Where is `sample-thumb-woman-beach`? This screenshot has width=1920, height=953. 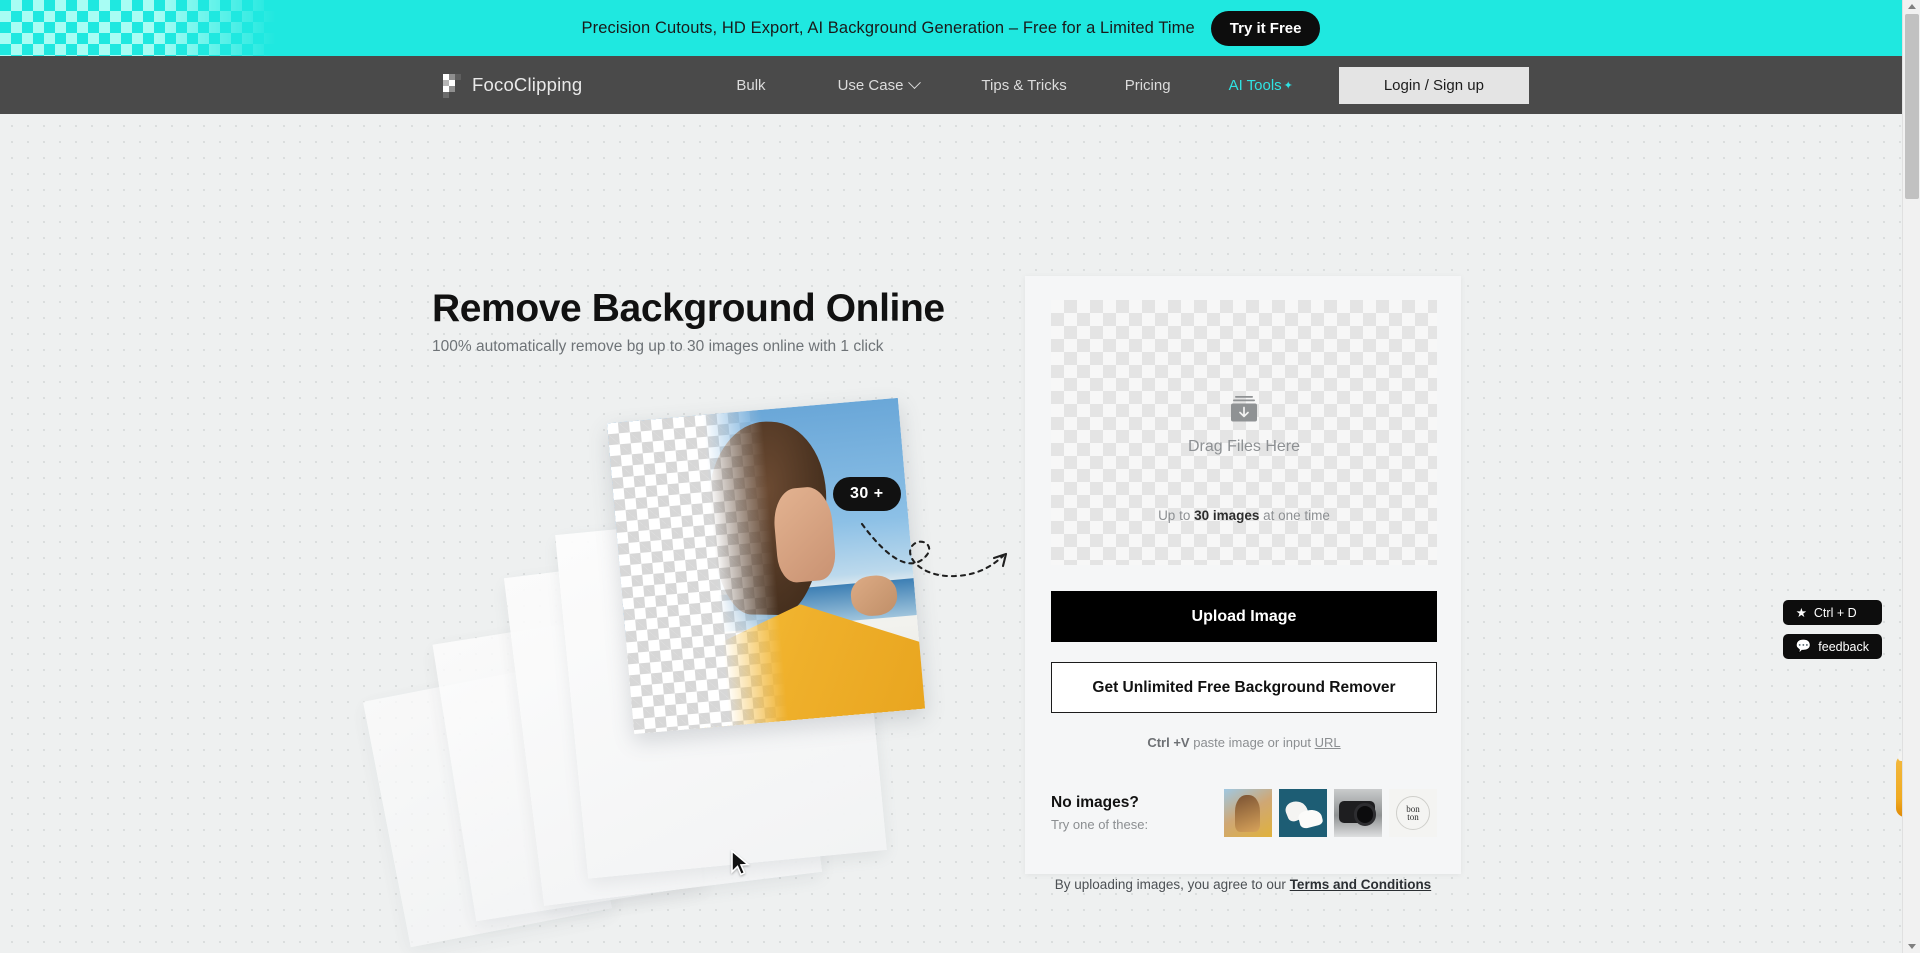 sample-thumb-woman-beach is located at coordinates (1248, 813).